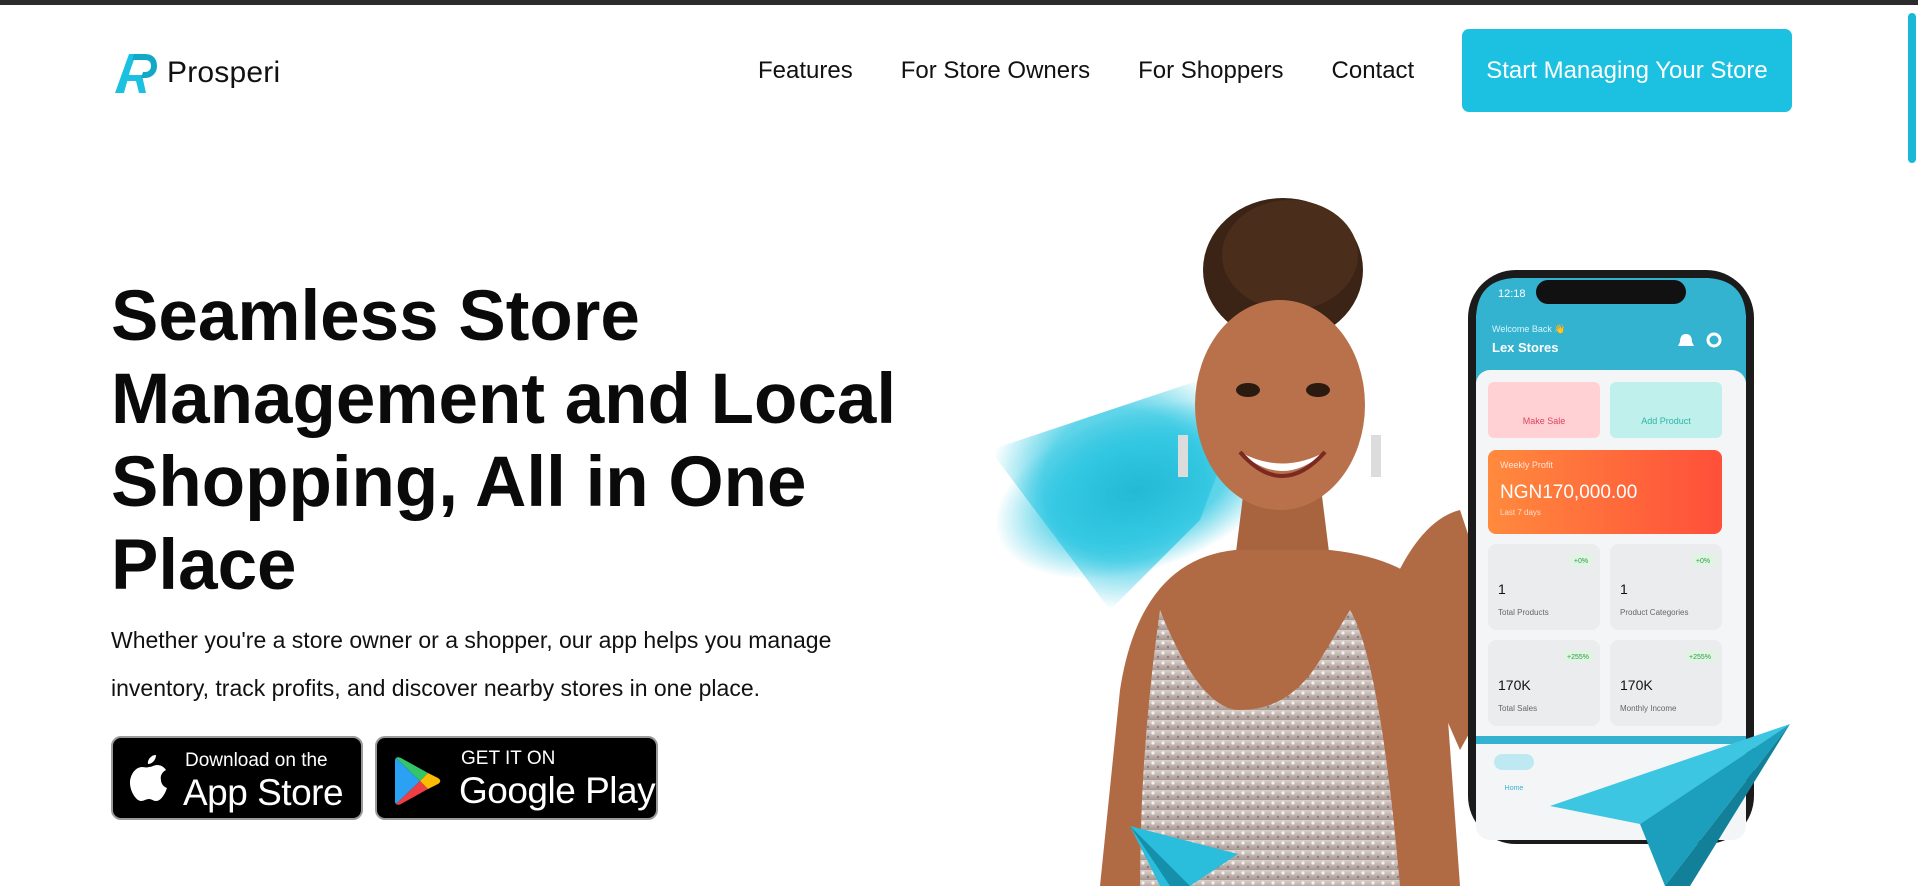 The image size is (1918, 886). Describe the element at coordinates (1373, 71) in the screenshot. I see `nav-contact-link: Contact` at that location.